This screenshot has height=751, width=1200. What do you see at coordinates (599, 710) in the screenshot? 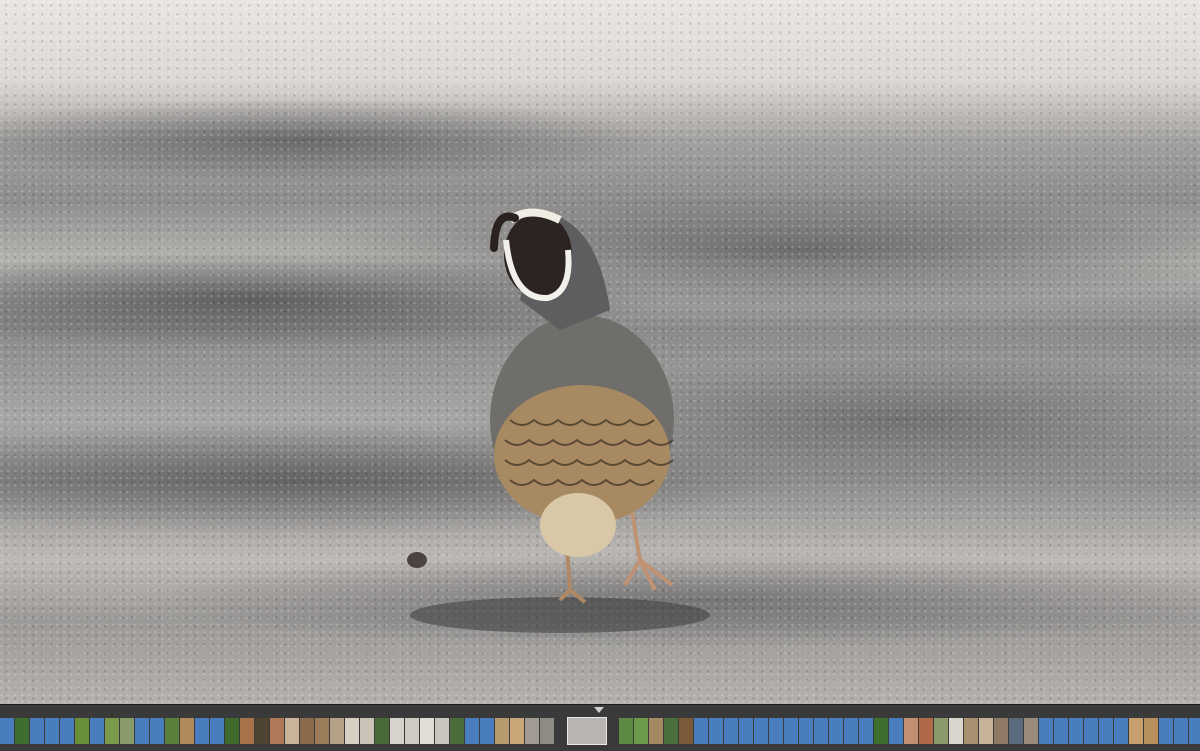
I see `triangle-down-icon` at bounding box center [599, 710].